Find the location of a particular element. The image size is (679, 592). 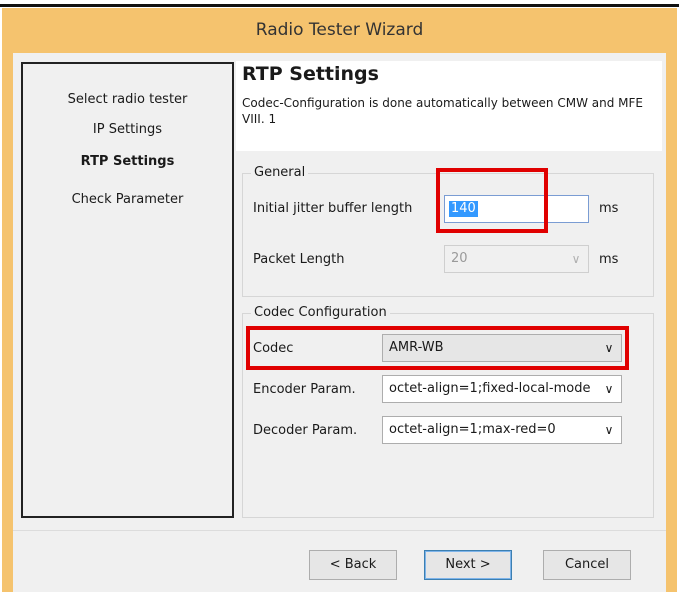

back-button: < Back is located at coordinates (353, 565).